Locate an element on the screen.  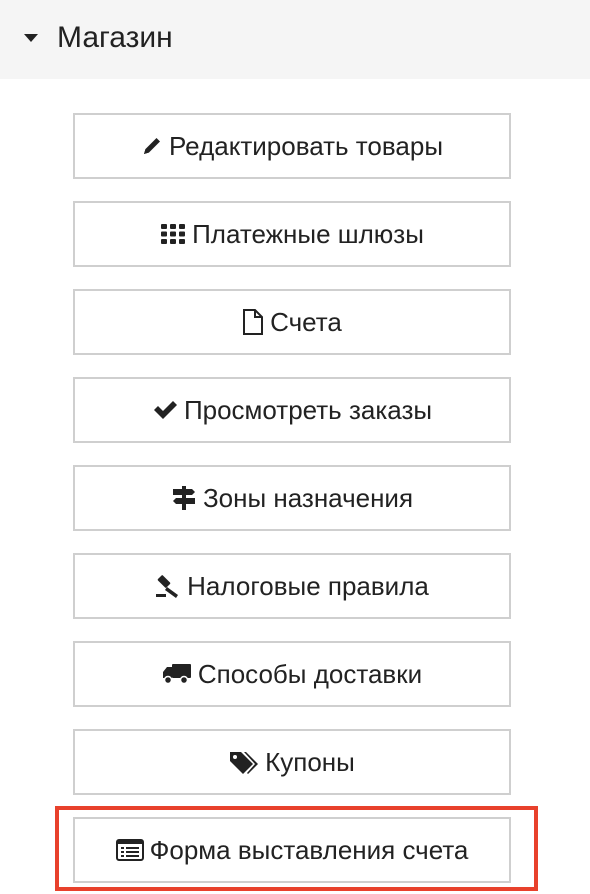
button-label: Редактировать товары is located at coordinates (306, 145).